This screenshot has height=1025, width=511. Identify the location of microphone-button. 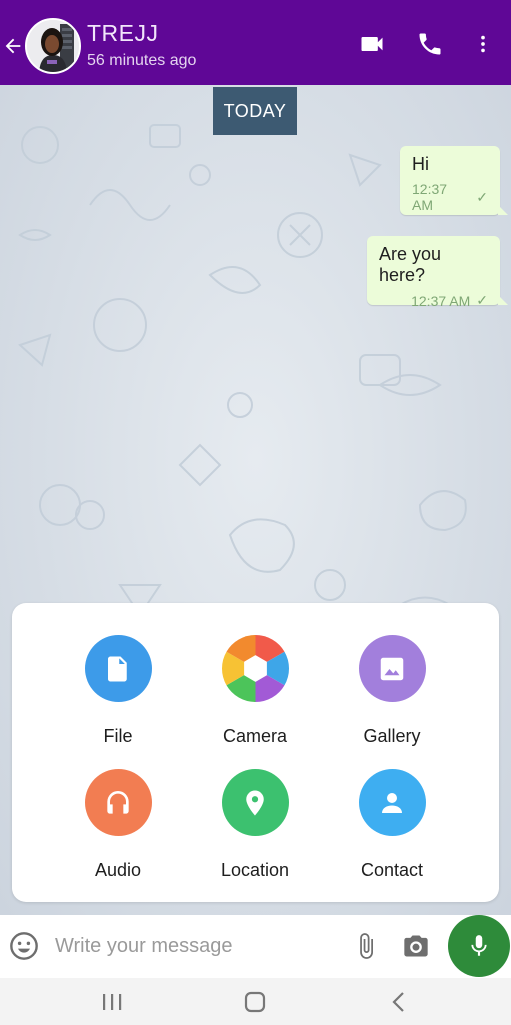
(479, 946).